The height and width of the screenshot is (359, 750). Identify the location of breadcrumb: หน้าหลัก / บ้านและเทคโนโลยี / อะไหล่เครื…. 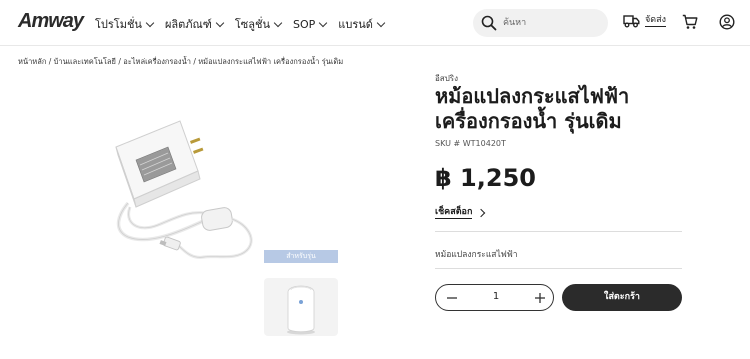
(180, 62).